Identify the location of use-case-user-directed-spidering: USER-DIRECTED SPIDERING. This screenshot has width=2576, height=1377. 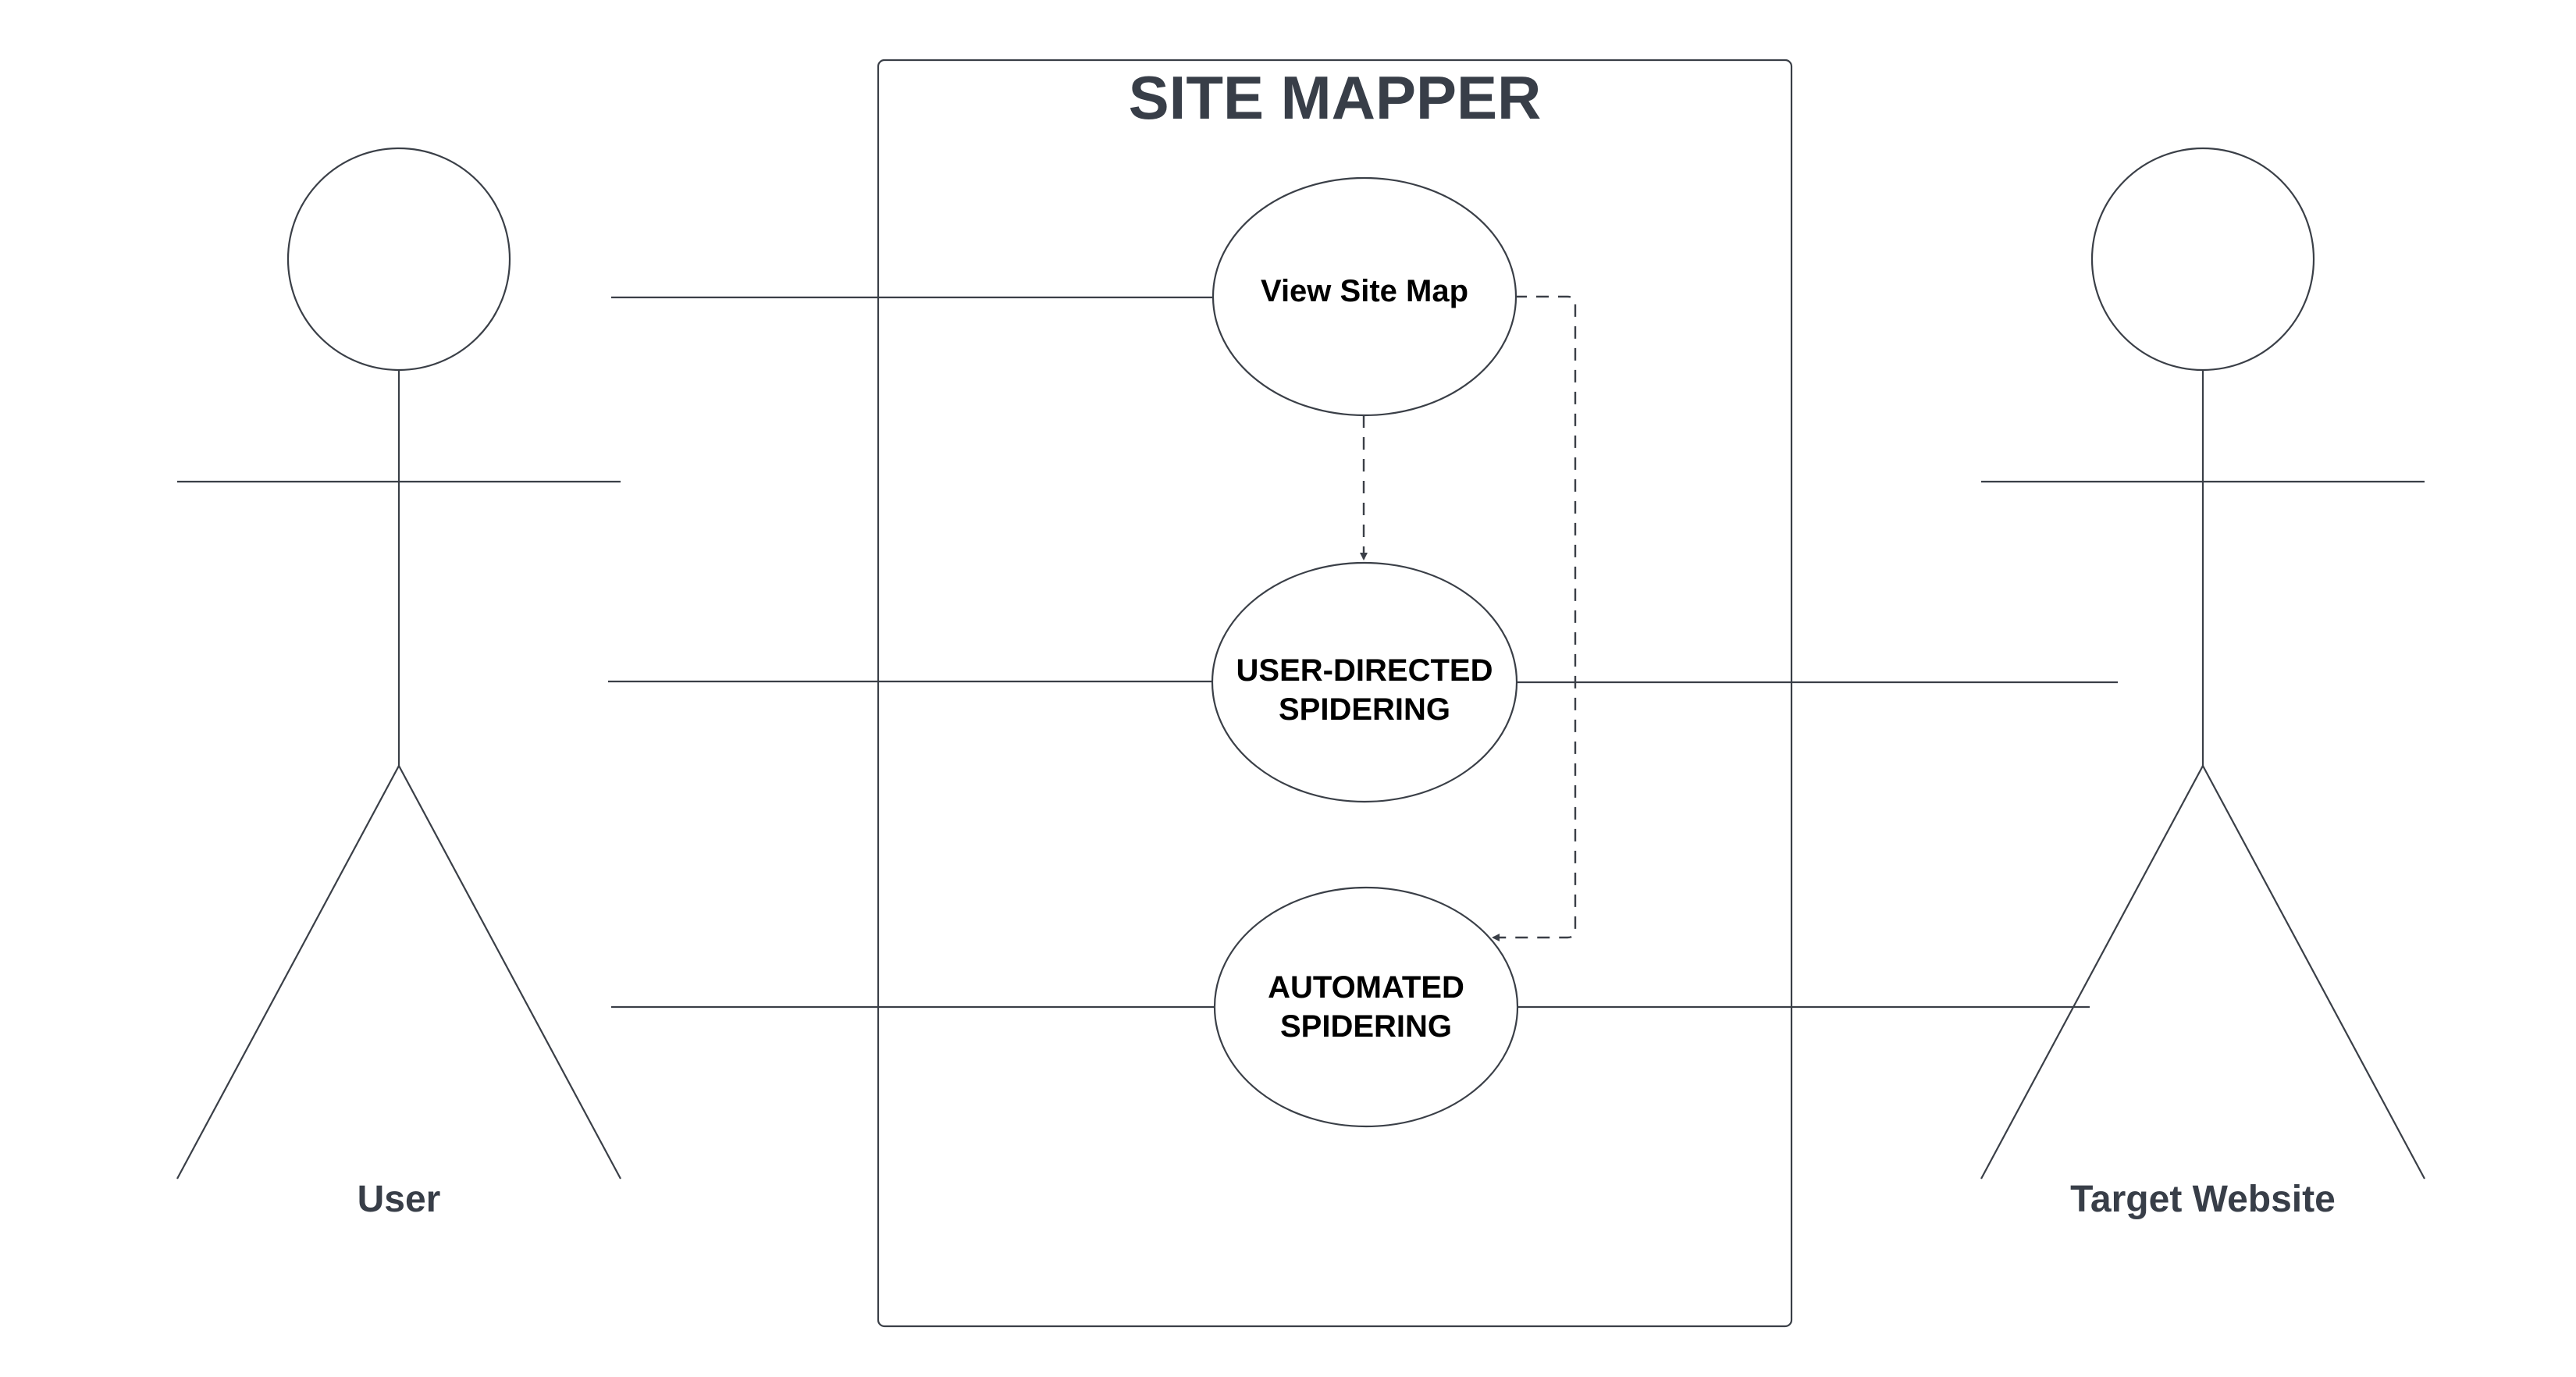
(1364, 682).